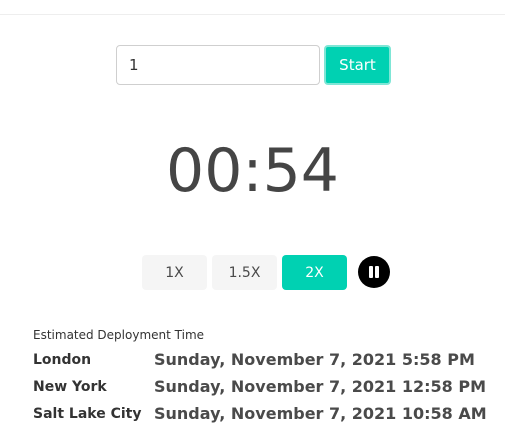 This screenshot has width=505, height=448. What do you see at coordinates (252, 171) in the screenshot?
I see `countdown-display: 00:54` at bounding box center [252, 171].